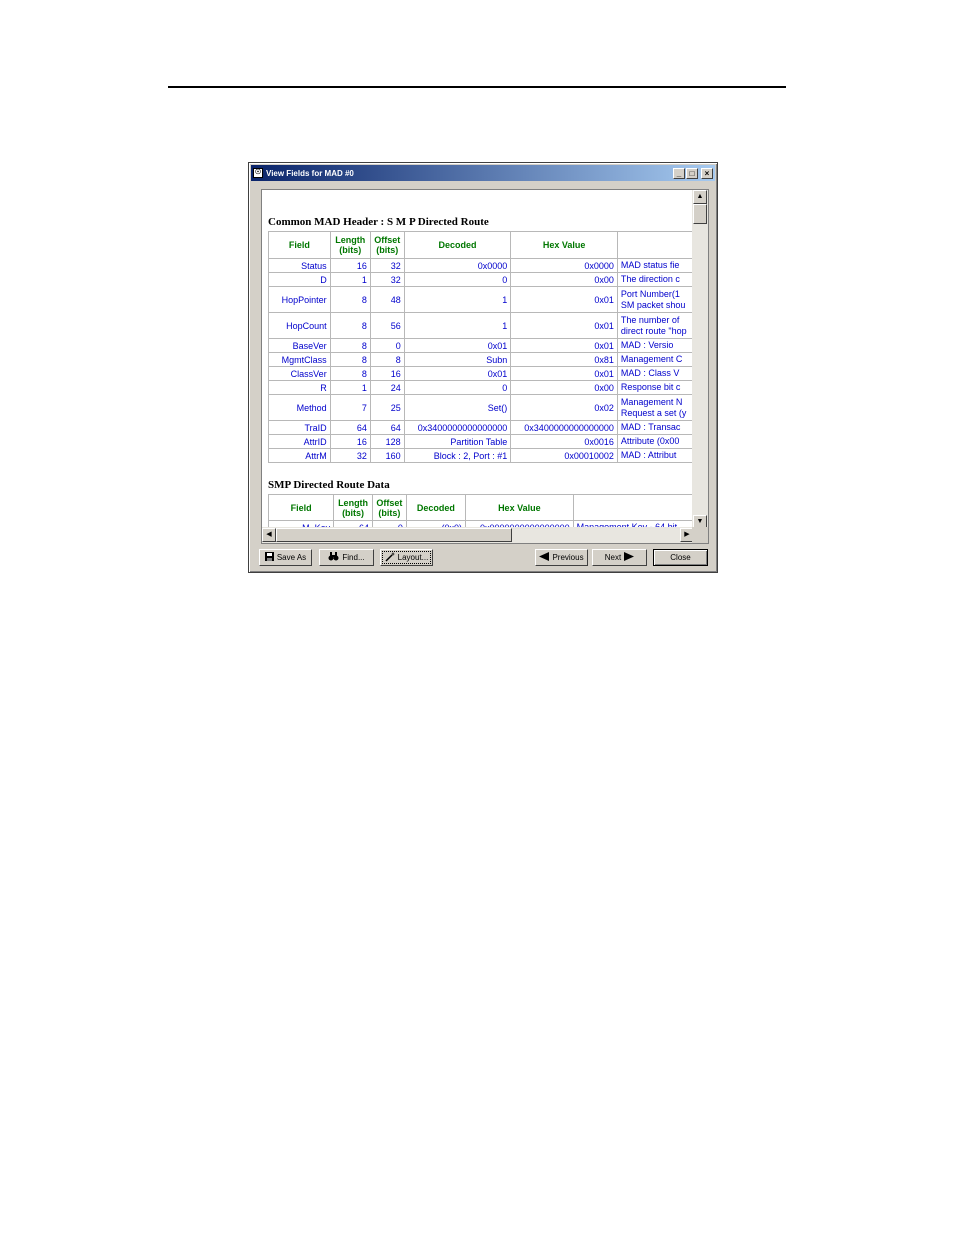  Describe the element at coordinates (350, 387) in the screenshot. I see `cell-length: 1` at that location.